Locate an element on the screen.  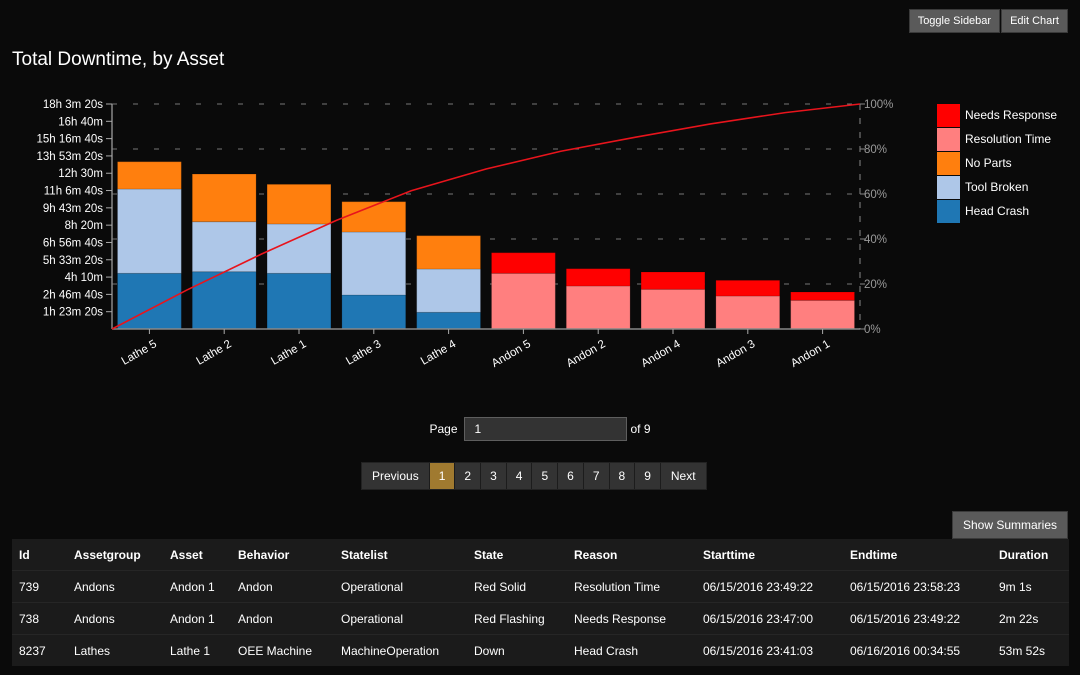
column-header-behavior: Behavior is located at coordinates (282, 555).